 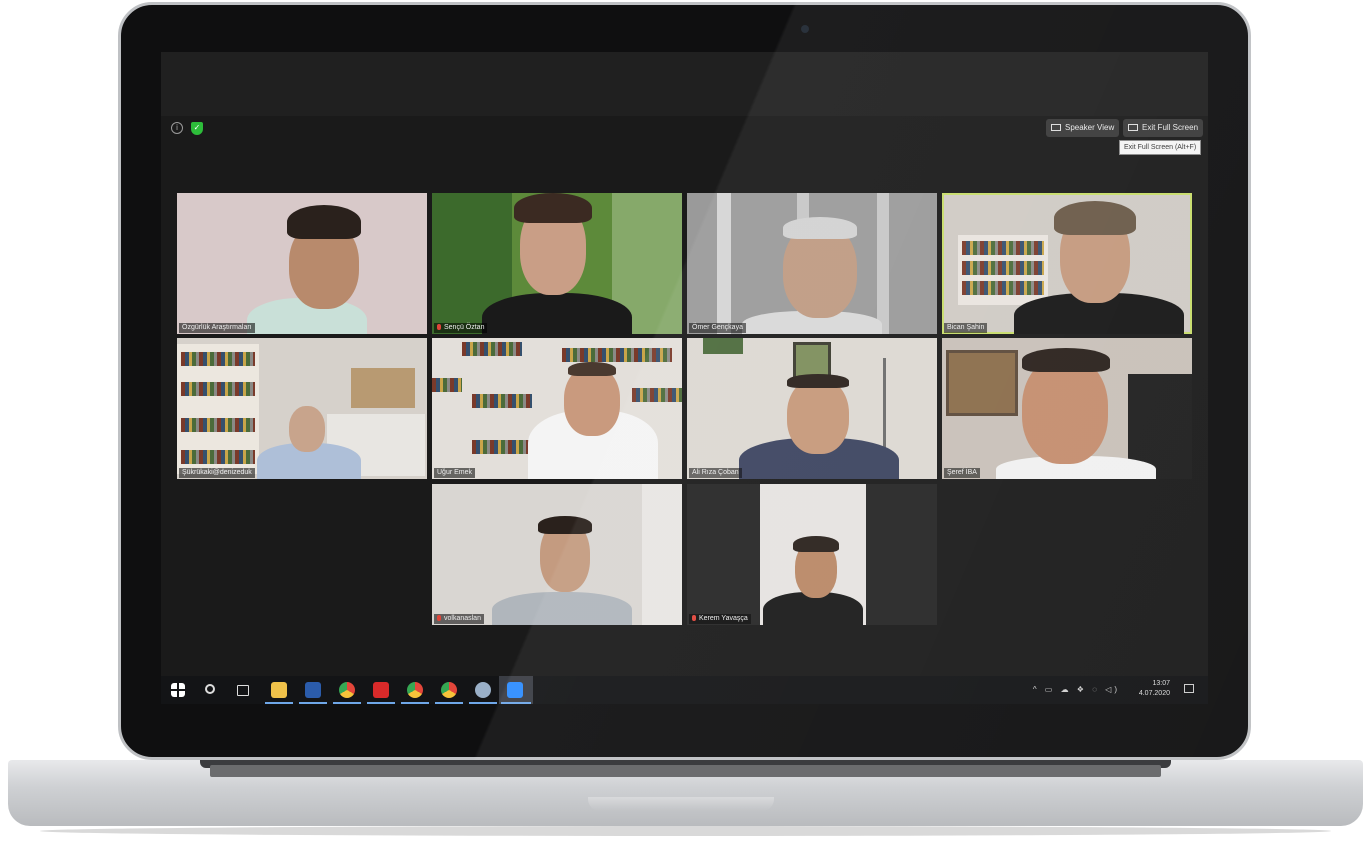 What do you see at coordinates (302, 408) in the screenshot?
I see `video-tile: Şükrükaki@denizeduk` at bounding box center [302, 408].